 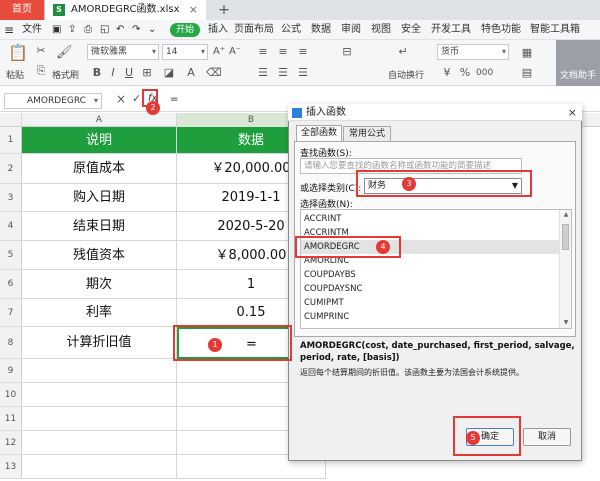 I want to click on table-cell: 期次, so click(x=99, y=284).